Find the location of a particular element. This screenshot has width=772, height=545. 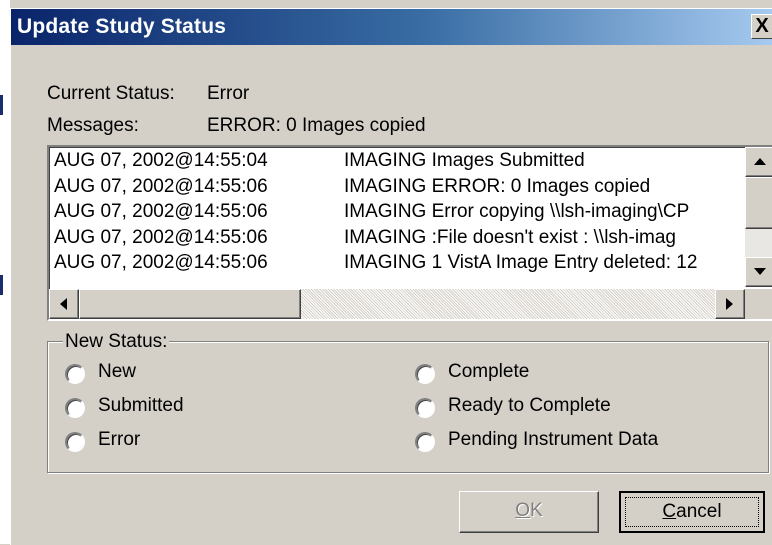

cancel-button: Cancel is located at coordinates (692, 512).